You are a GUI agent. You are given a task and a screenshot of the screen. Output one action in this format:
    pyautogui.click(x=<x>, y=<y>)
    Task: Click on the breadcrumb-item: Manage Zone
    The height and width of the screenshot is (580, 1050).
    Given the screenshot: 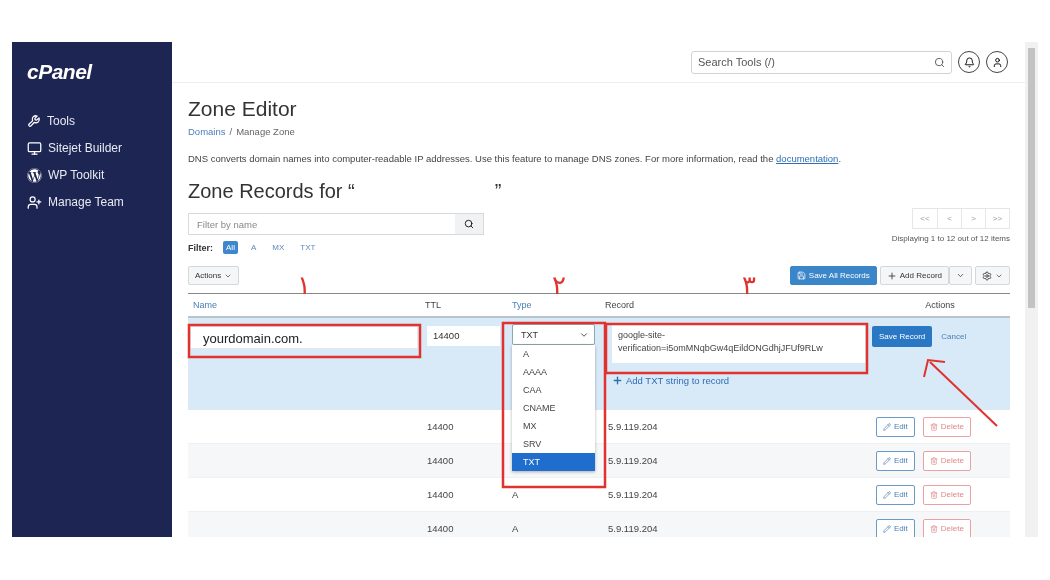 What is the action you would take?
    pyautogui.click(x=265, y=131)
    